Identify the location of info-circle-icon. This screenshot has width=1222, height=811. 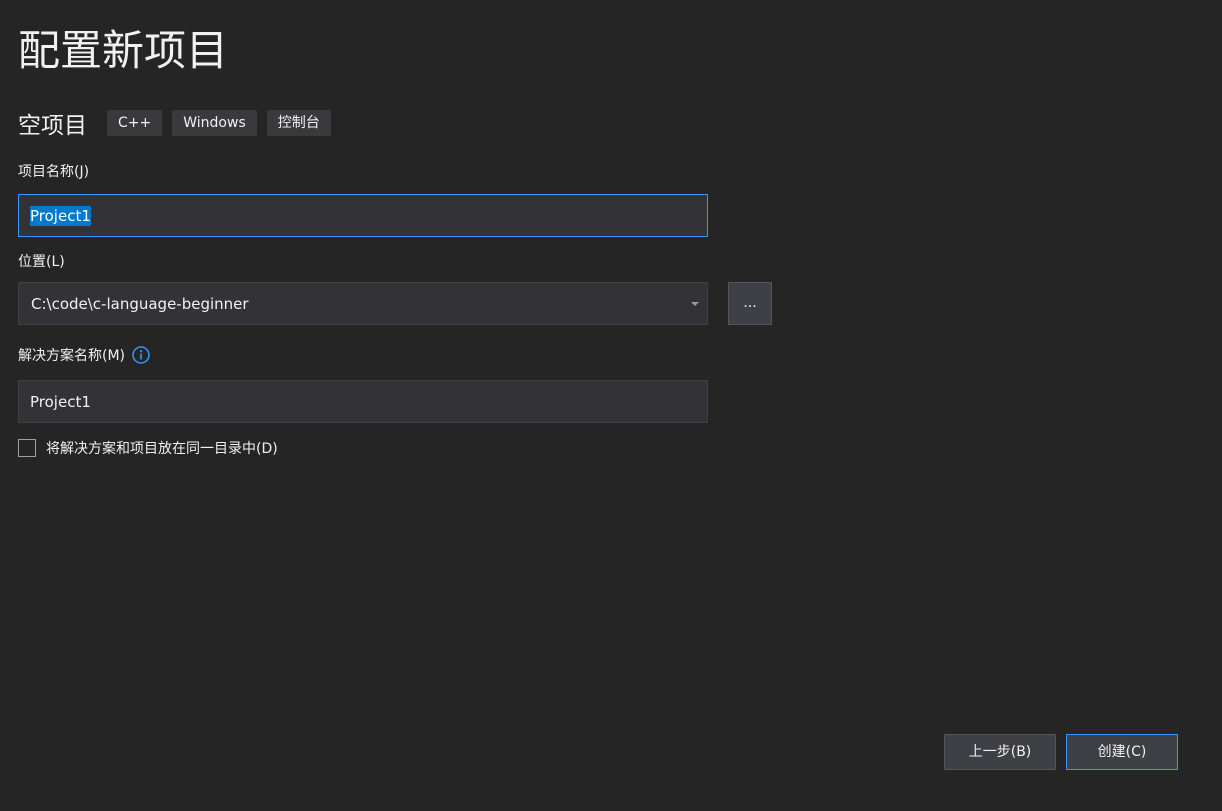
(141, 355).